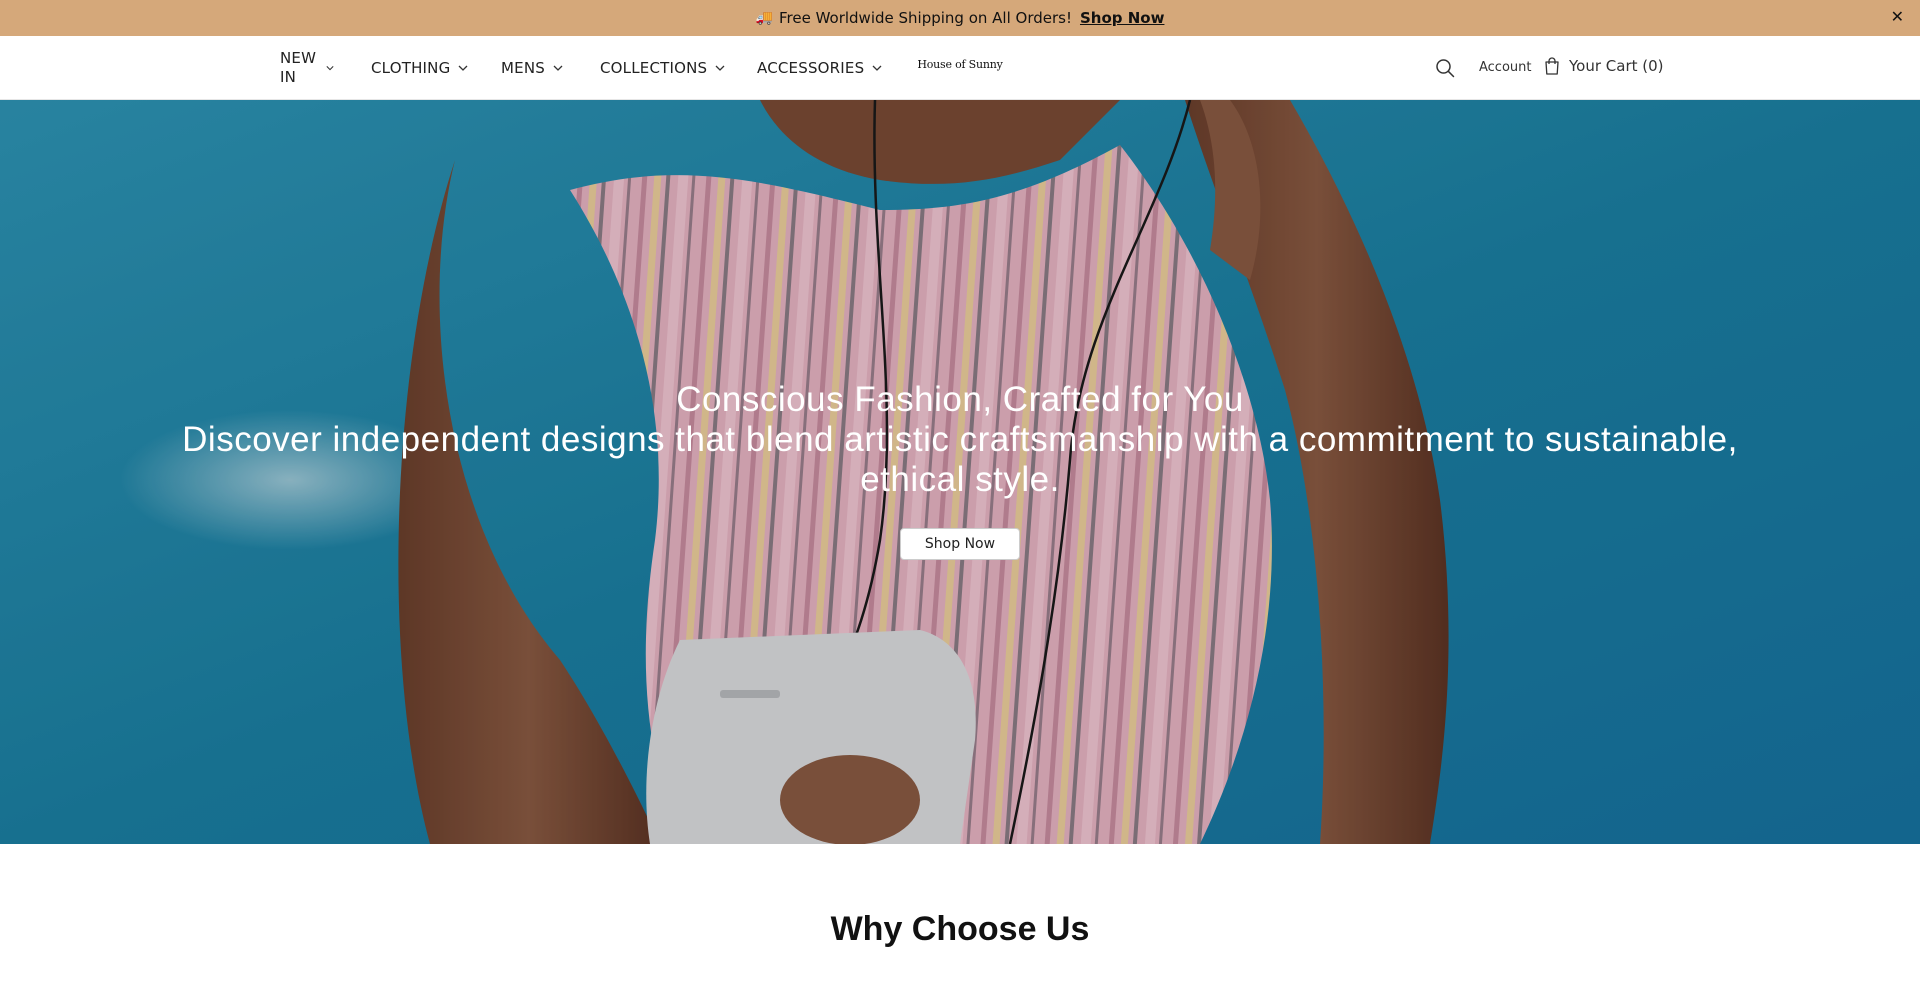 This screenshot has width=1920, height=993. What do you see at coordinates (654, 68) in the screenshot?
I see `nav-item-label: COLLECTIONS` at bounding box center [654, 68].